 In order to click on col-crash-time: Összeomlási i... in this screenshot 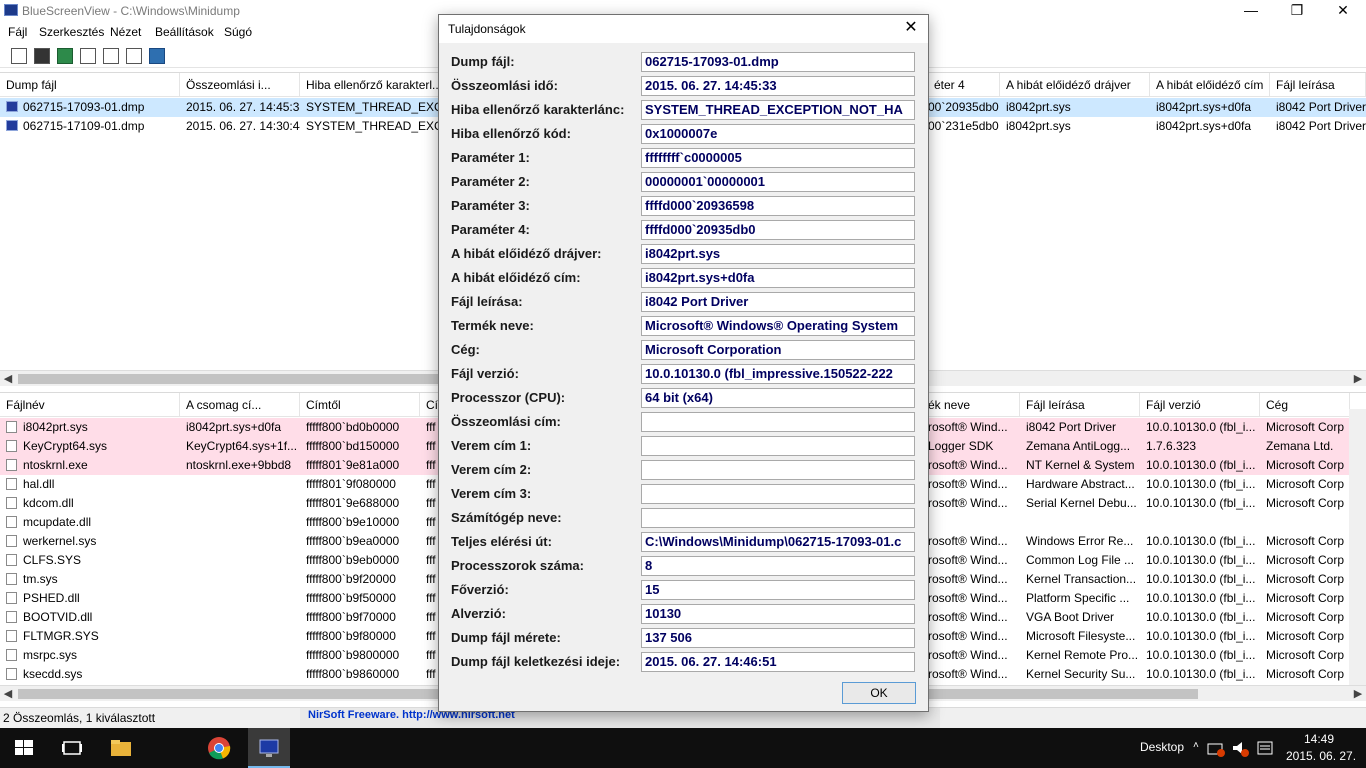, I will do `click(240, 85)`.